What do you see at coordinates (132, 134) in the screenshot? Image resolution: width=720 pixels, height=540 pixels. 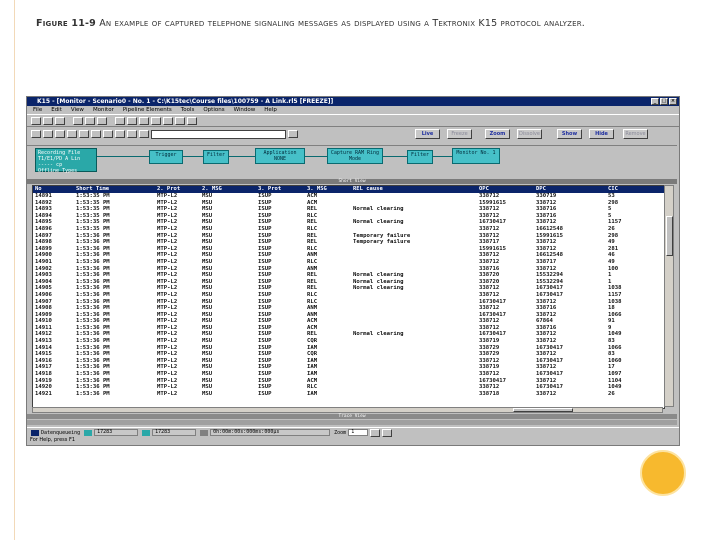 I see `record-icon` at bounding box center [132, 134].